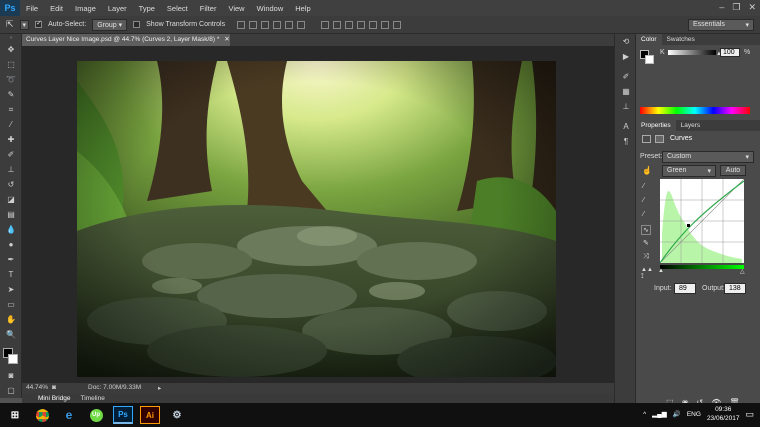 This screenshot has height=427, width=760. What do you see at coordinates (11, 64) in the screenshot?
I see `marquee-tool: ⬚` at bounding box center [11, 64].